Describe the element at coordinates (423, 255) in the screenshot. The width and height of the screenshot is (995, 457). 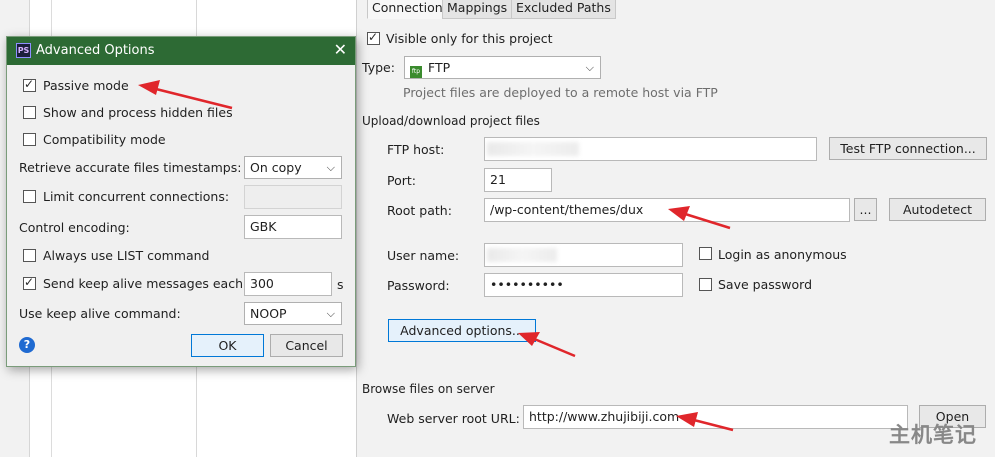
I see `user-name-label: User name:` at that location.